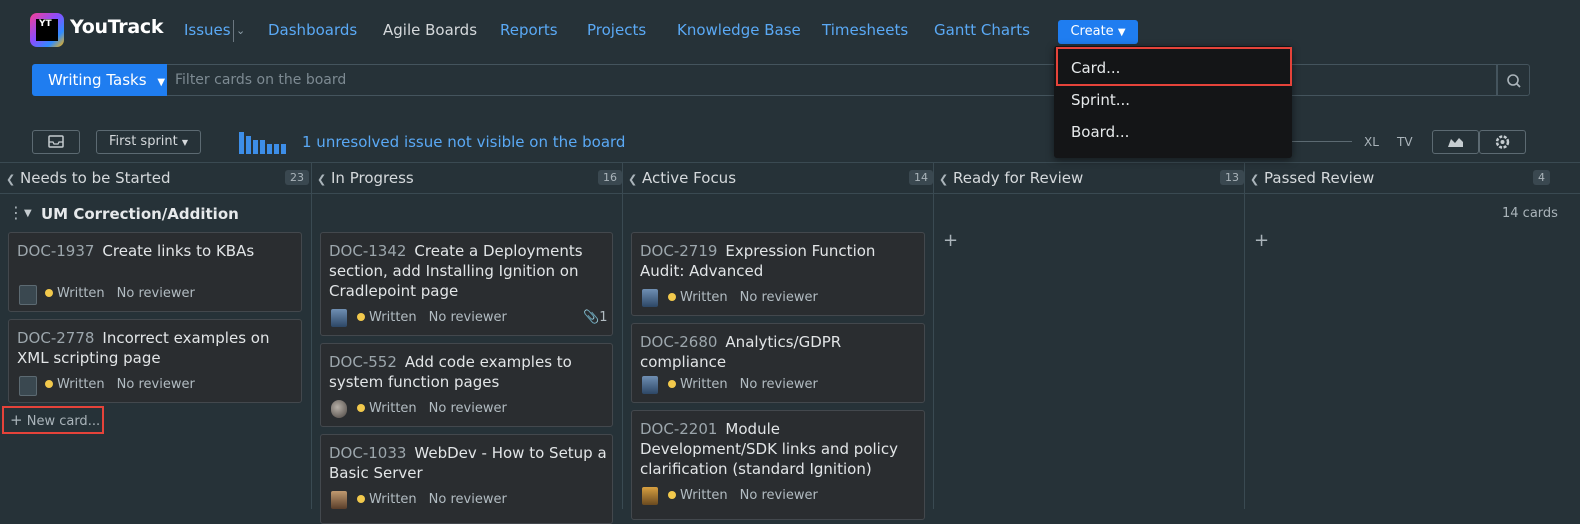 Image resolution: width=1580 pixels, height=524 pixels. Describe the element at coordinates (430, 30) in the screenshot. I see `nav-agile-boards: Agile Boards` at that location.